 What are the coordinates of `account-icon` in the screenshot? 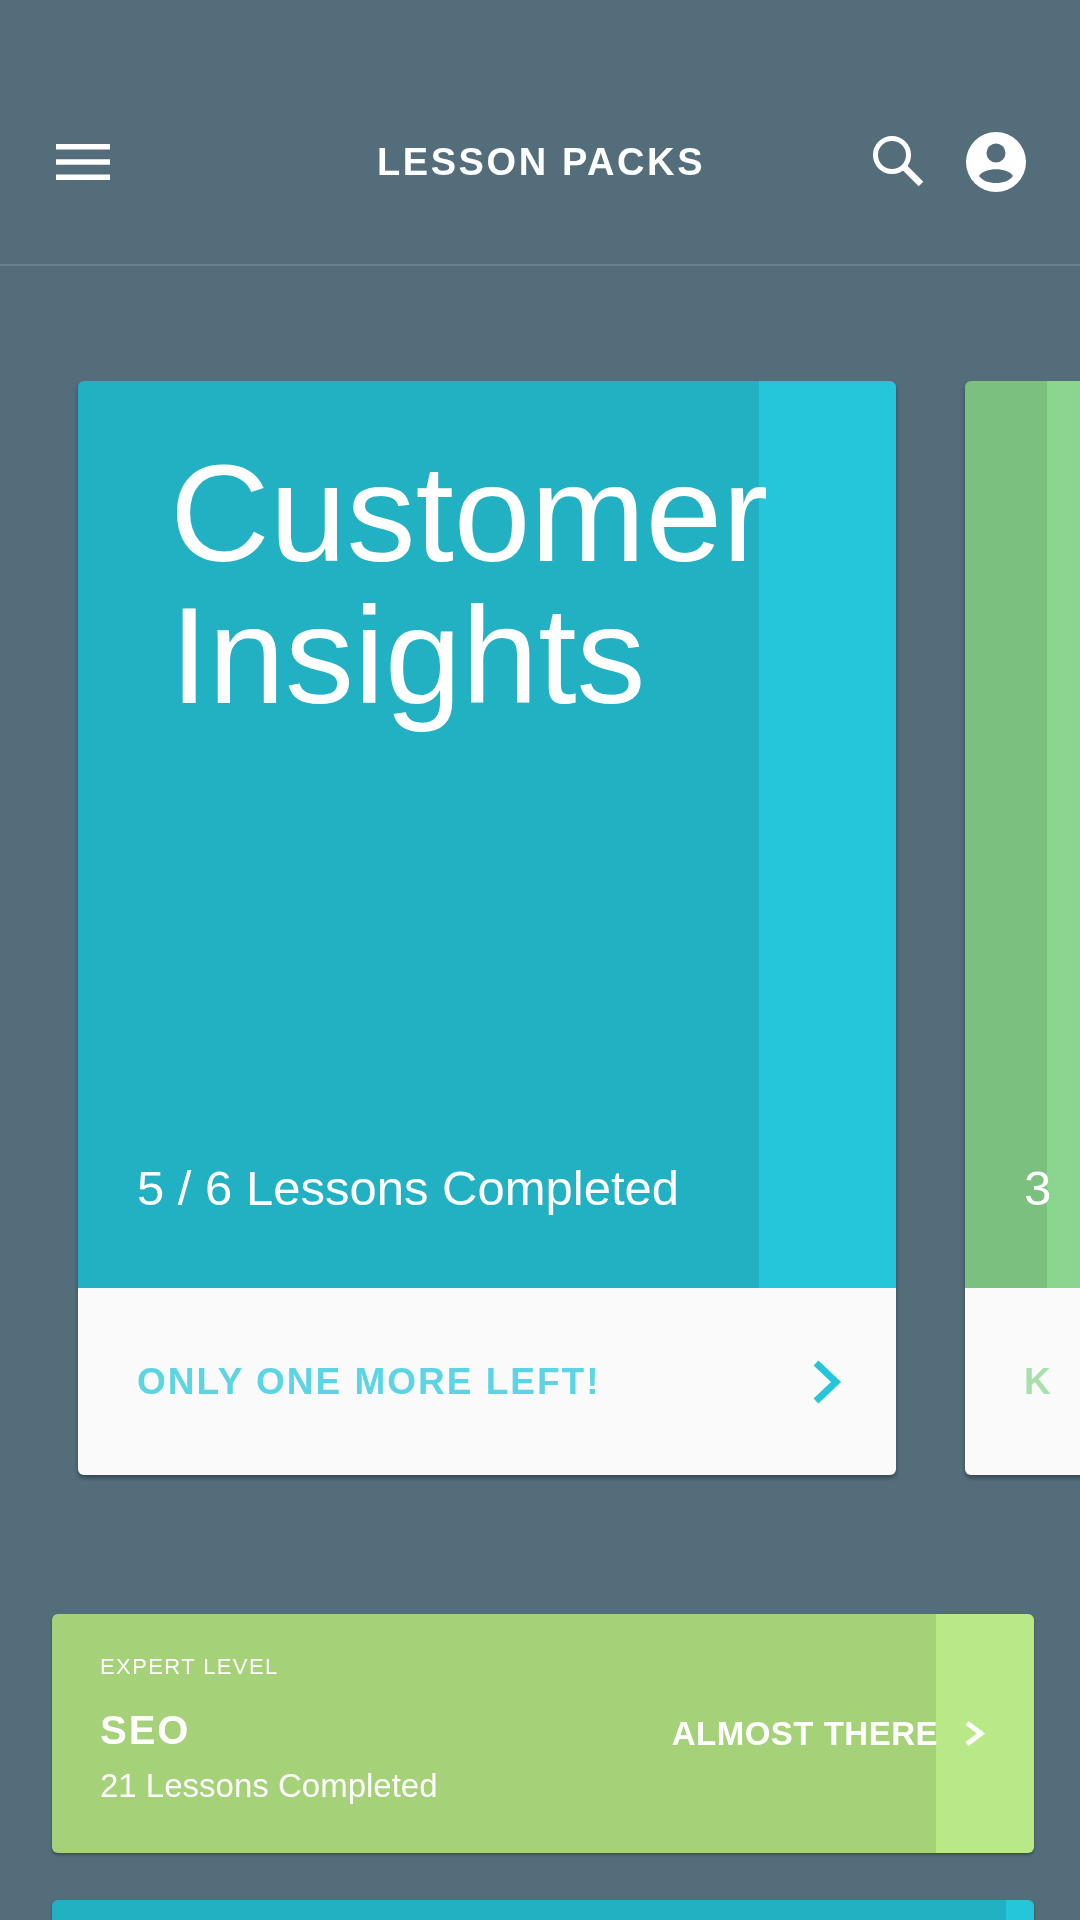 It's located at (996, 162).